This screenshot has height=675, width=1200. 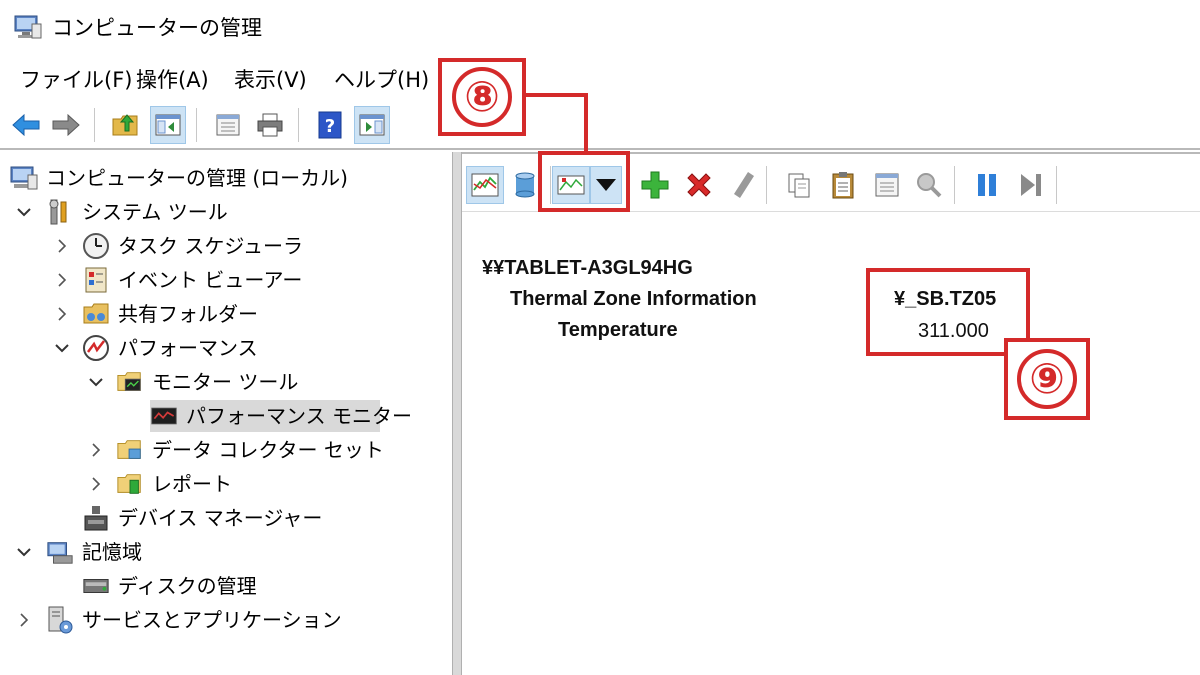 I want to click on tree-item-performance: パフォーマンス, so click(x=155, y=348).